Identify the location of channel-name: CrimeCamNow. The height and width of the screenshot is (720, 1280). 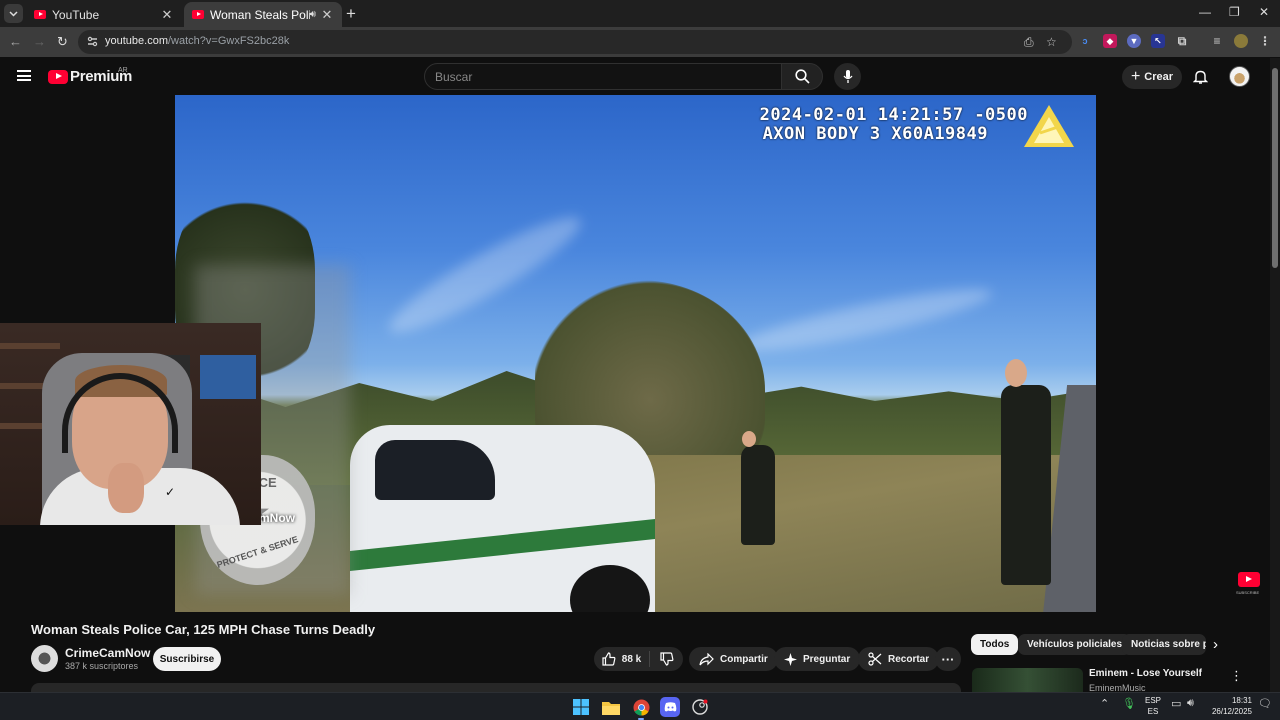
(107, 653).